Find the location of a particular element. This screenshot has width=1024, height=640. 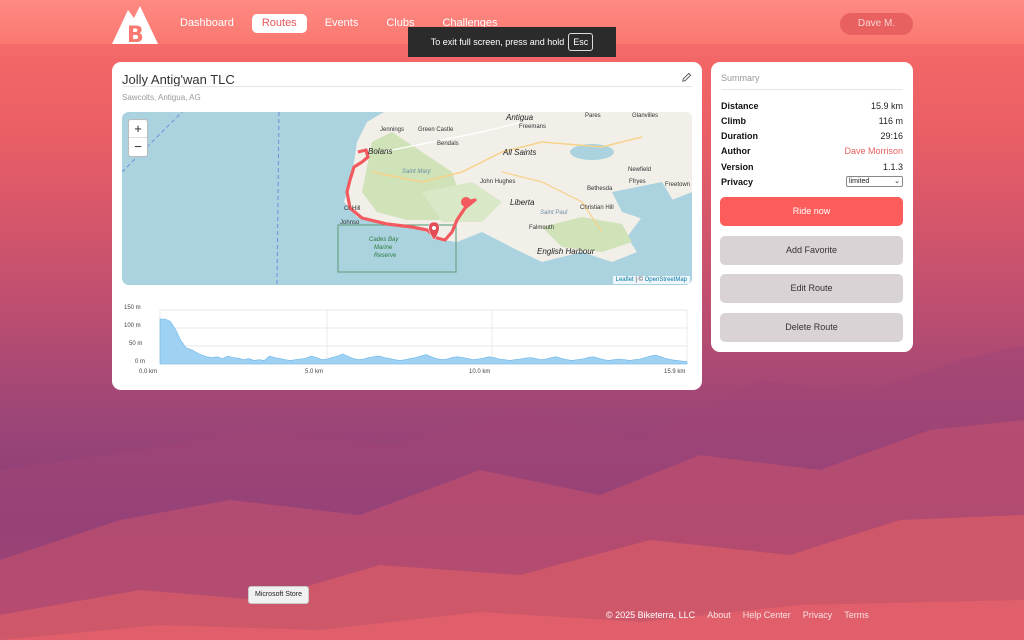

taskbar-tooltip: Microsoft Store is located at coordinates (278, 595).